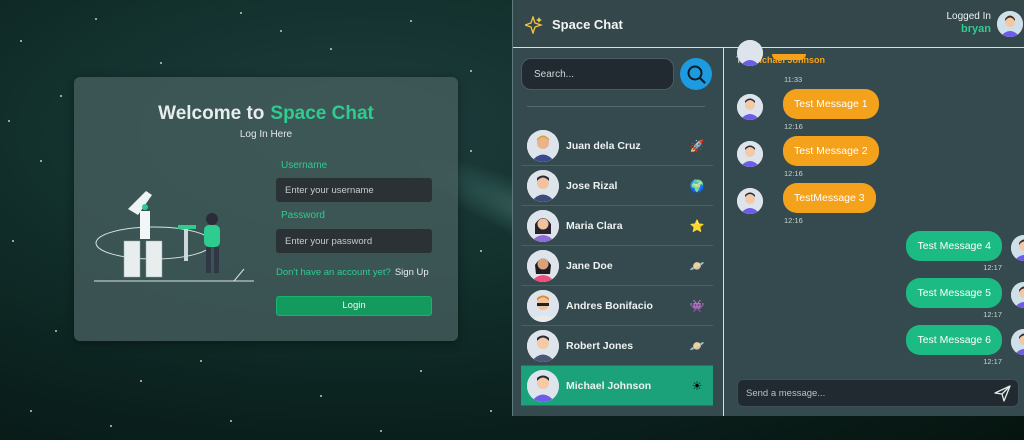 The height and width of the screenshot is (440, 1024). What do you see at coordinates (333, 272) in the screenshot?
I see `signup-prompt: Don't have an account yet?` at bounding box center [333, 272].